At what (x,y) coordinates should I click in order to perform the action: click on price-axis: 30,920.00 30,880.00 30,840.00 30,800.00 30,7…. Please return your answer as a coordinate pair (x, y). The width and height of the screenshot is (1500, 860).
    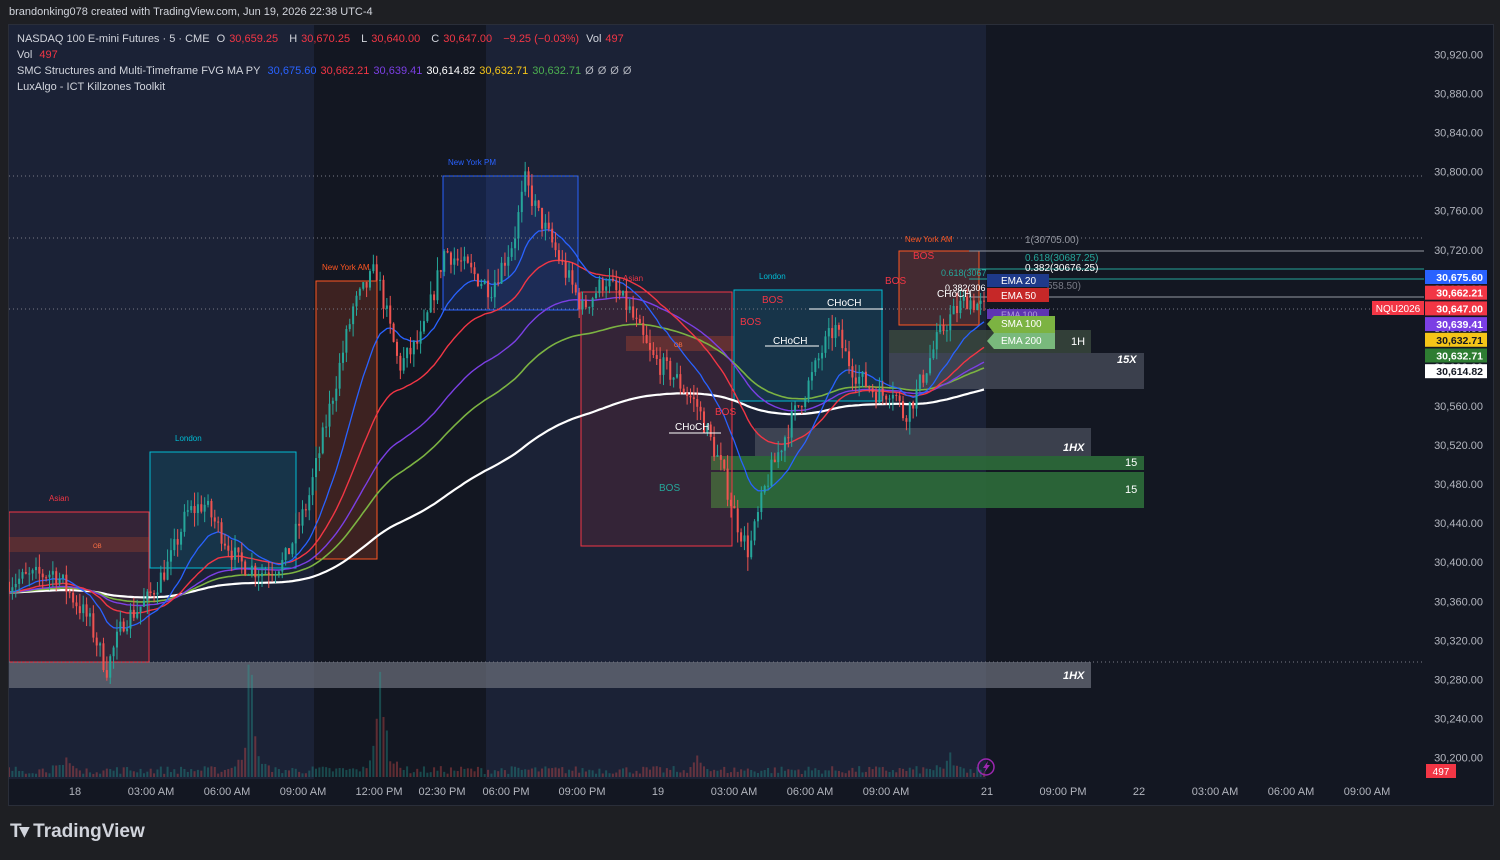
    Looking at the image, I should click on (1432, 402).